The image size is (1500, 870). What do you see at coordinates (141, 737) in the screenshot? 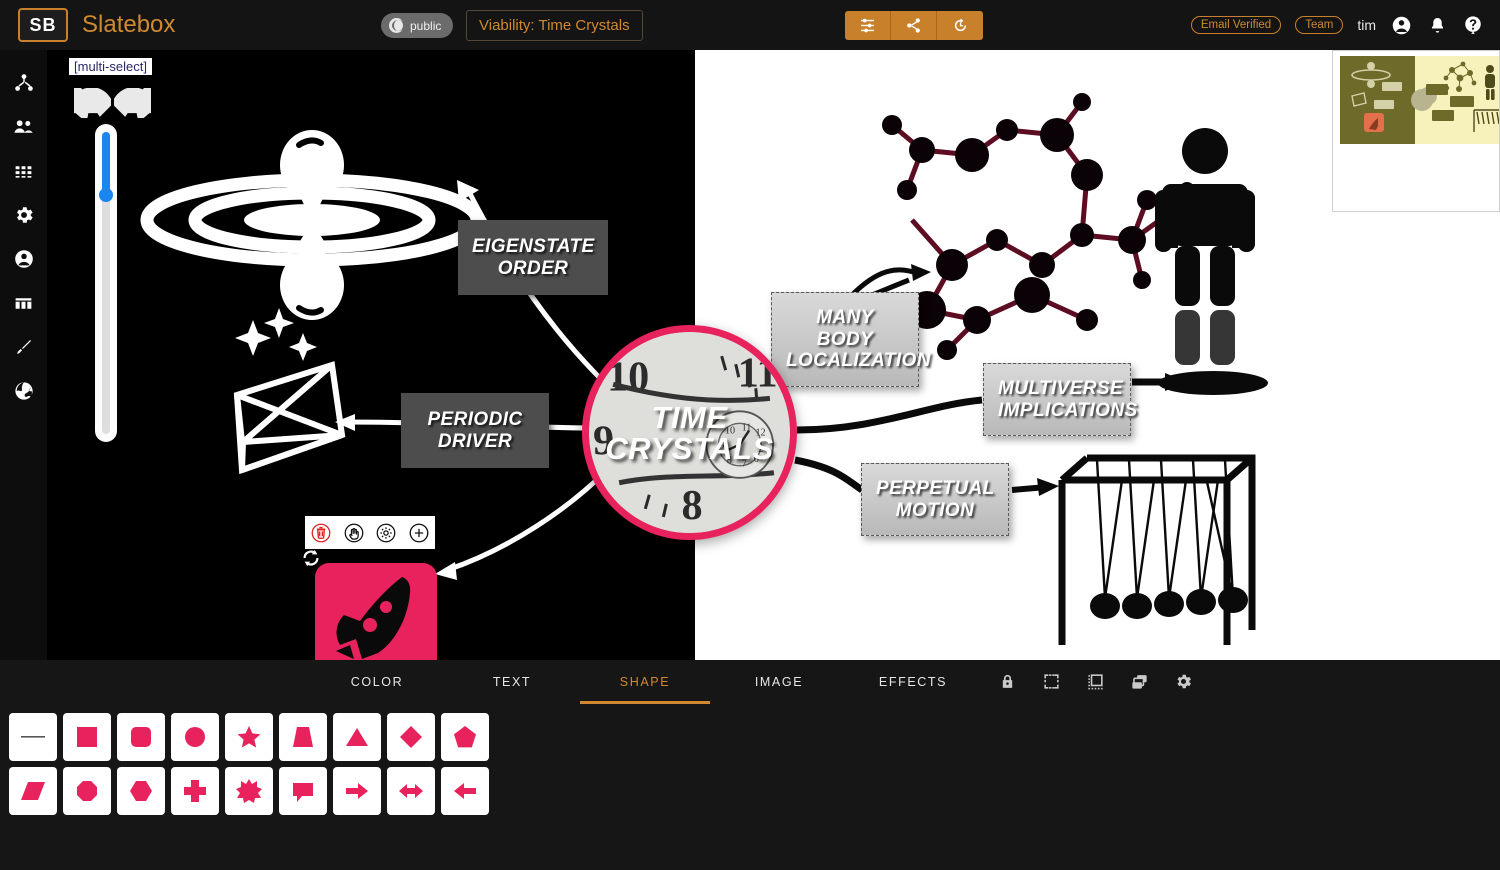
I see `shape-rounded-square` at bounding box center [141, 737].